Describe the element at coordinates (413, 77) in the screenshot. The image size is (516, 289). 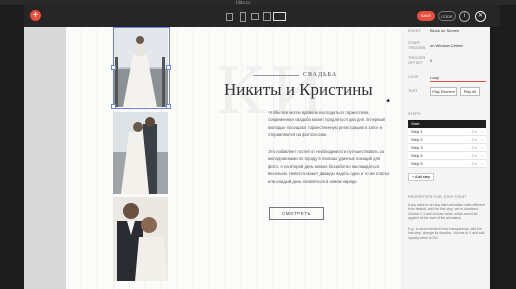
I see `loop-label: LOOP` at that location.